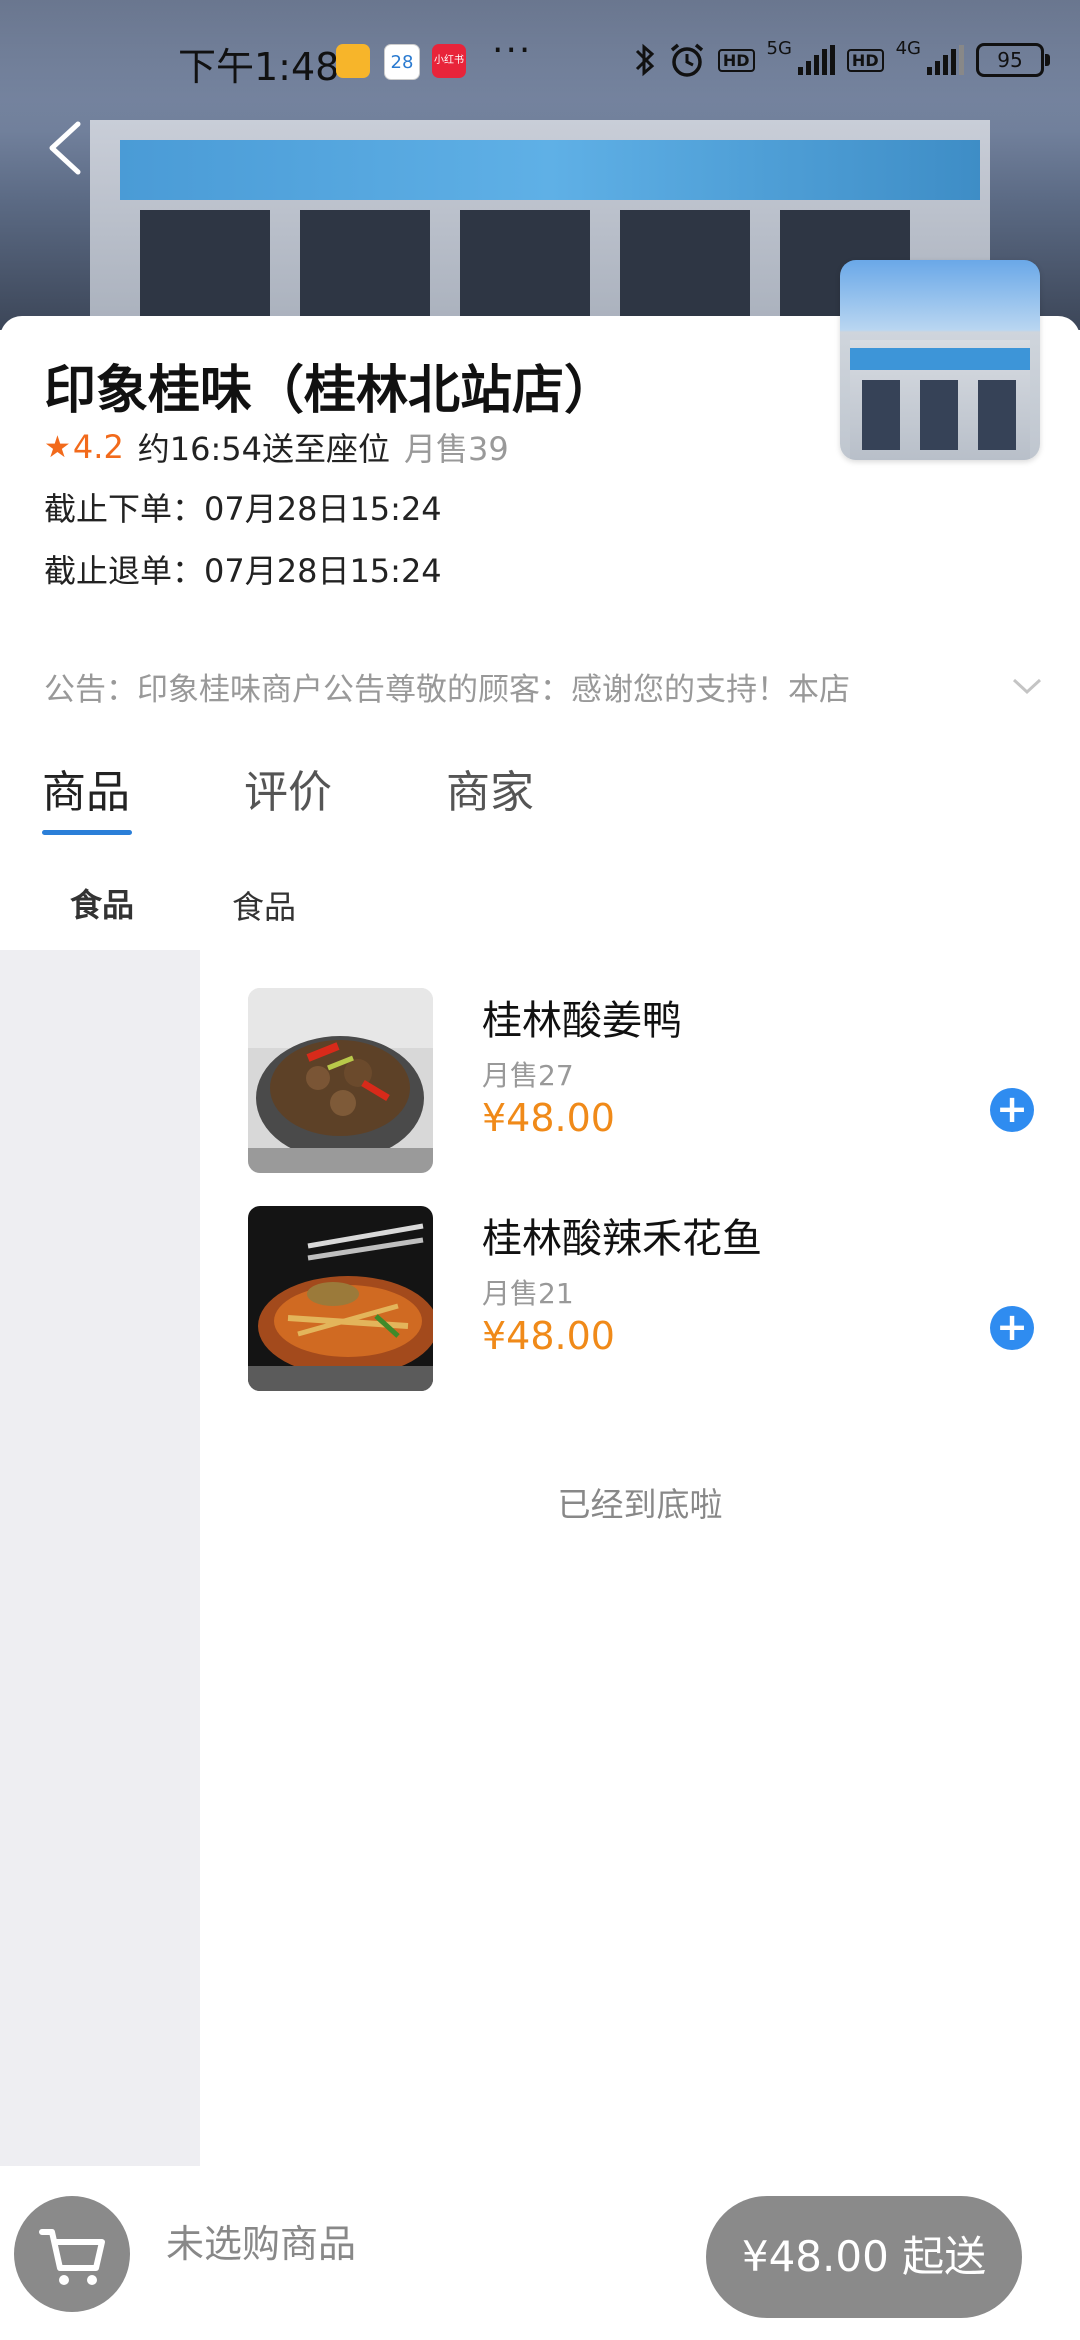 The image size is (1080, 2340). What do you see at coordinates (908, 48) in the screenshot?
I see `network-4g-label: 4G` at bounding box center [908, 48].